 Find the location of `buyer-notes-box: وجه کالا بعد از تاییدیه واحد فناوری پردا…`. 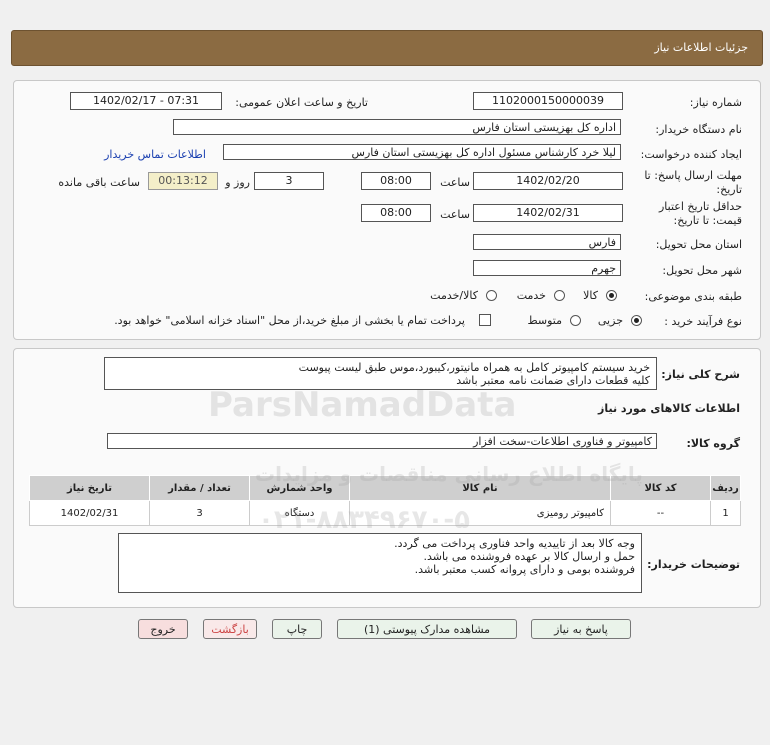

buyer-notes-box: وجه کالا بعد از تاییدیه واحد فناوری پردا… is located at coordinates (380, 563).